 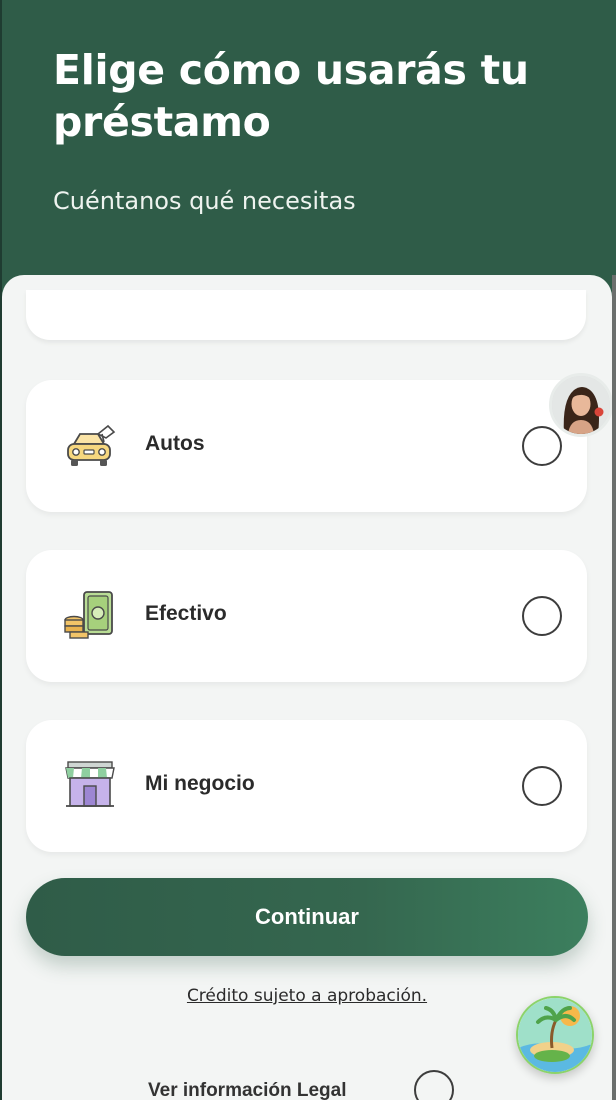 I want to click on right-frame-edge, so click(x=614, y=687).